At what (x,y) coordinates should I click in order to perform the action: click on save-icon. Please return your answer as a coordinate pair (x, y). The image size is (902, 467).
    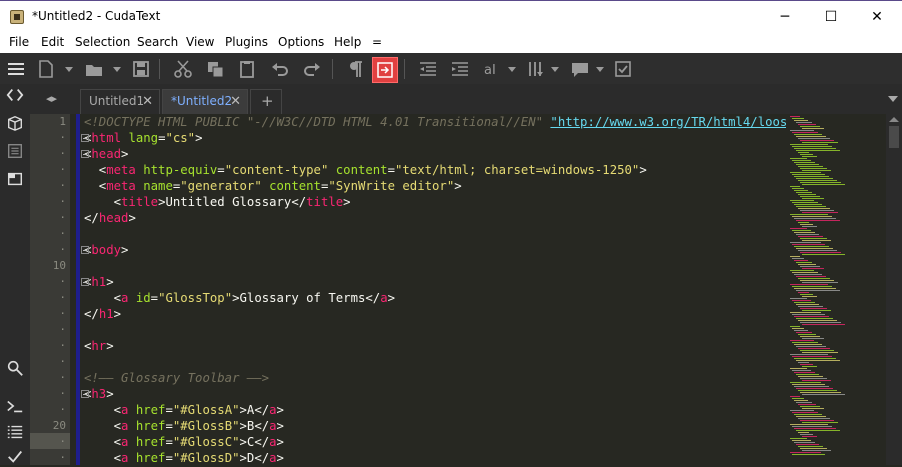
    Looking at the image, I should click on (141, 69).